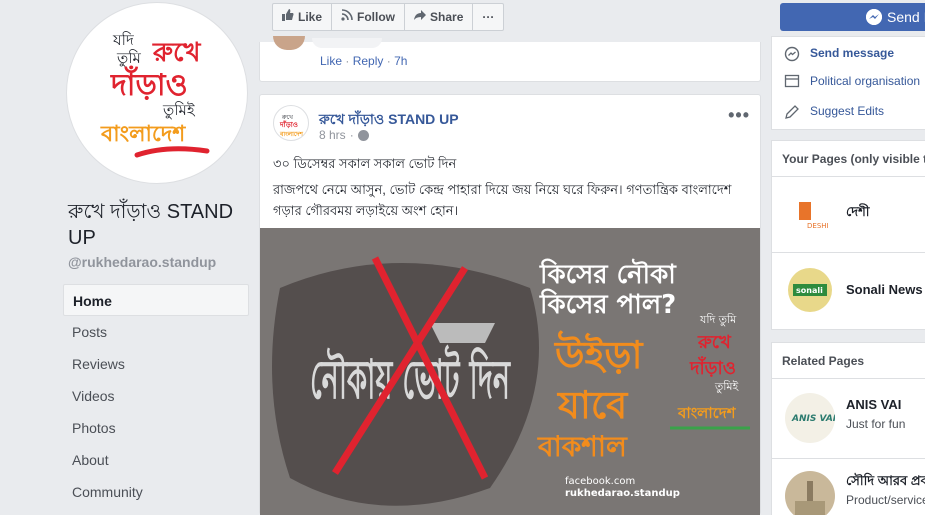 Image resolution: width=925 pixels, height=515 pixels. I want to click on logo-text-5: তুমিই, so click(179, 110).